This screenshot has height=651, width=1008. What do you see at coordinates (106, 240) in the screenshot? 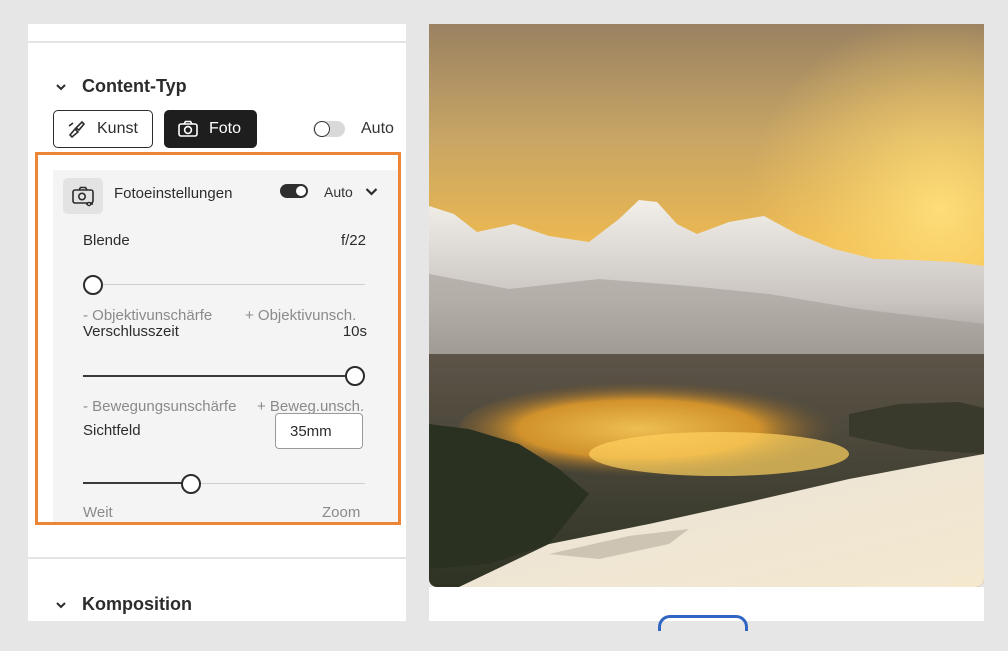
I see `aperture-label: Blende` at bounding box center [106, 240].